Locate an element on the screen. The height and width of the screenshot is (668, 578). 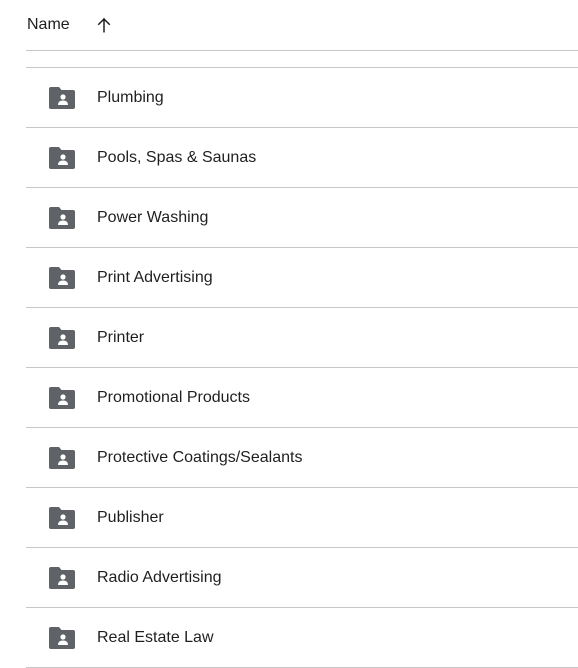
list-item: Real Estate Law is located at coordinates (302, 638).